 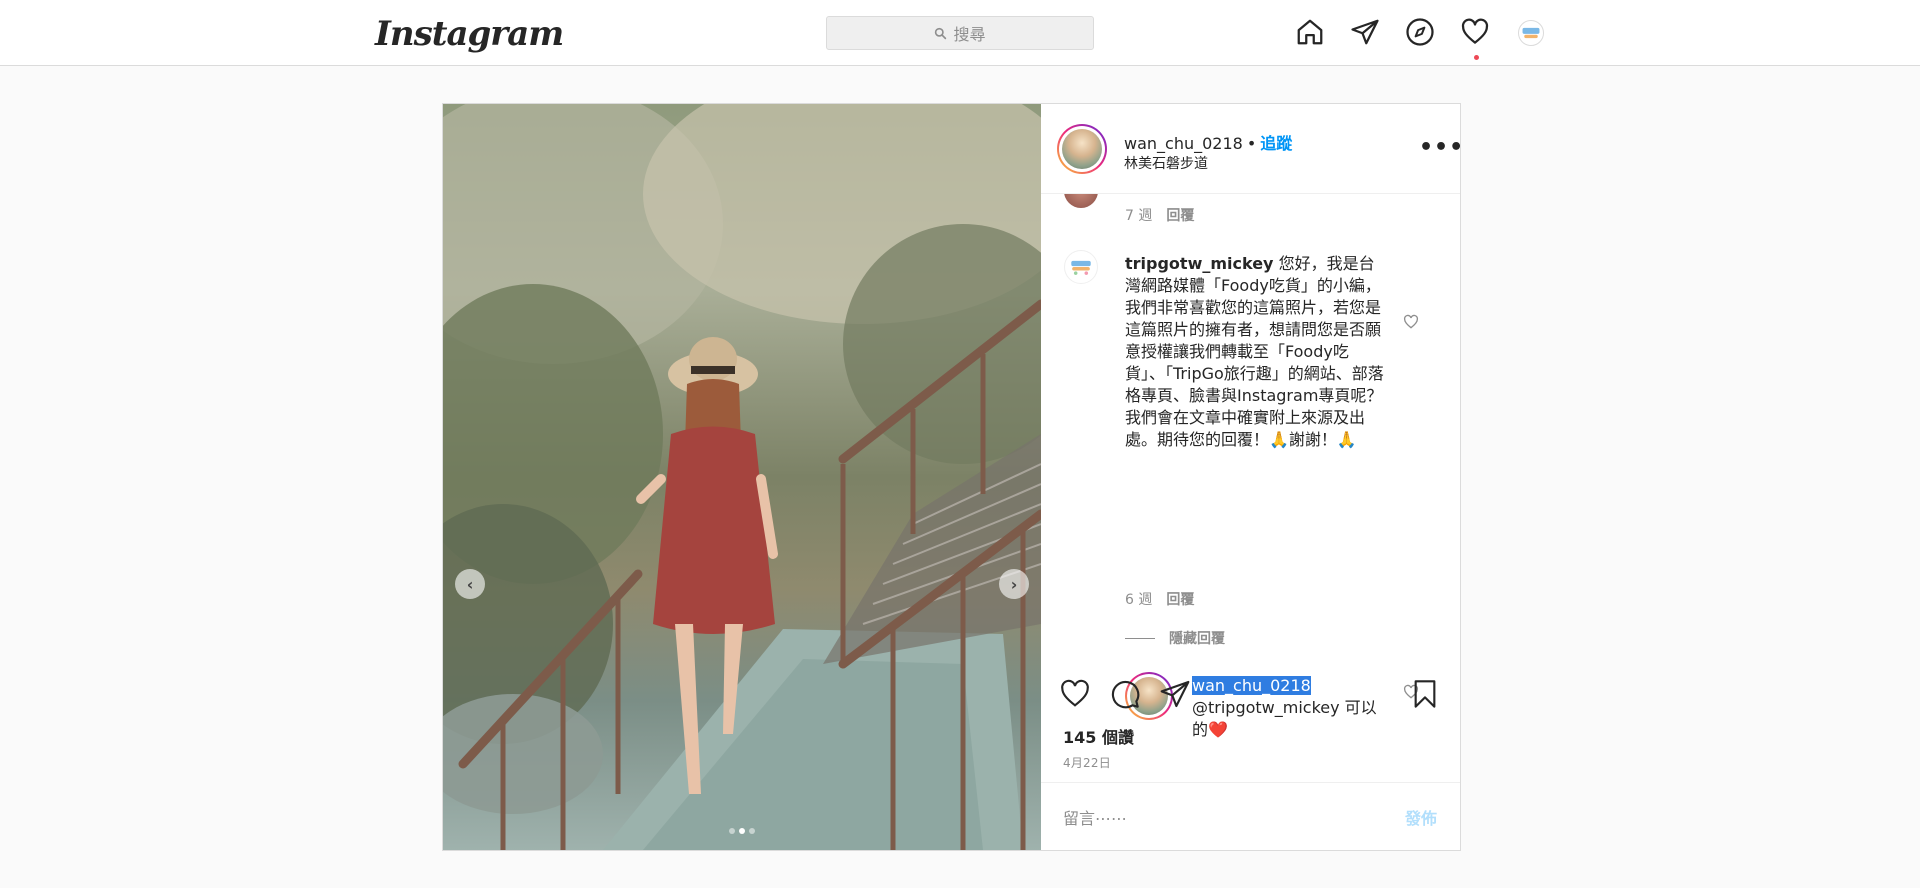 I want to click on post-author-line: wan_chu_0218 • 追蹤, so click(x=1208, y=142).